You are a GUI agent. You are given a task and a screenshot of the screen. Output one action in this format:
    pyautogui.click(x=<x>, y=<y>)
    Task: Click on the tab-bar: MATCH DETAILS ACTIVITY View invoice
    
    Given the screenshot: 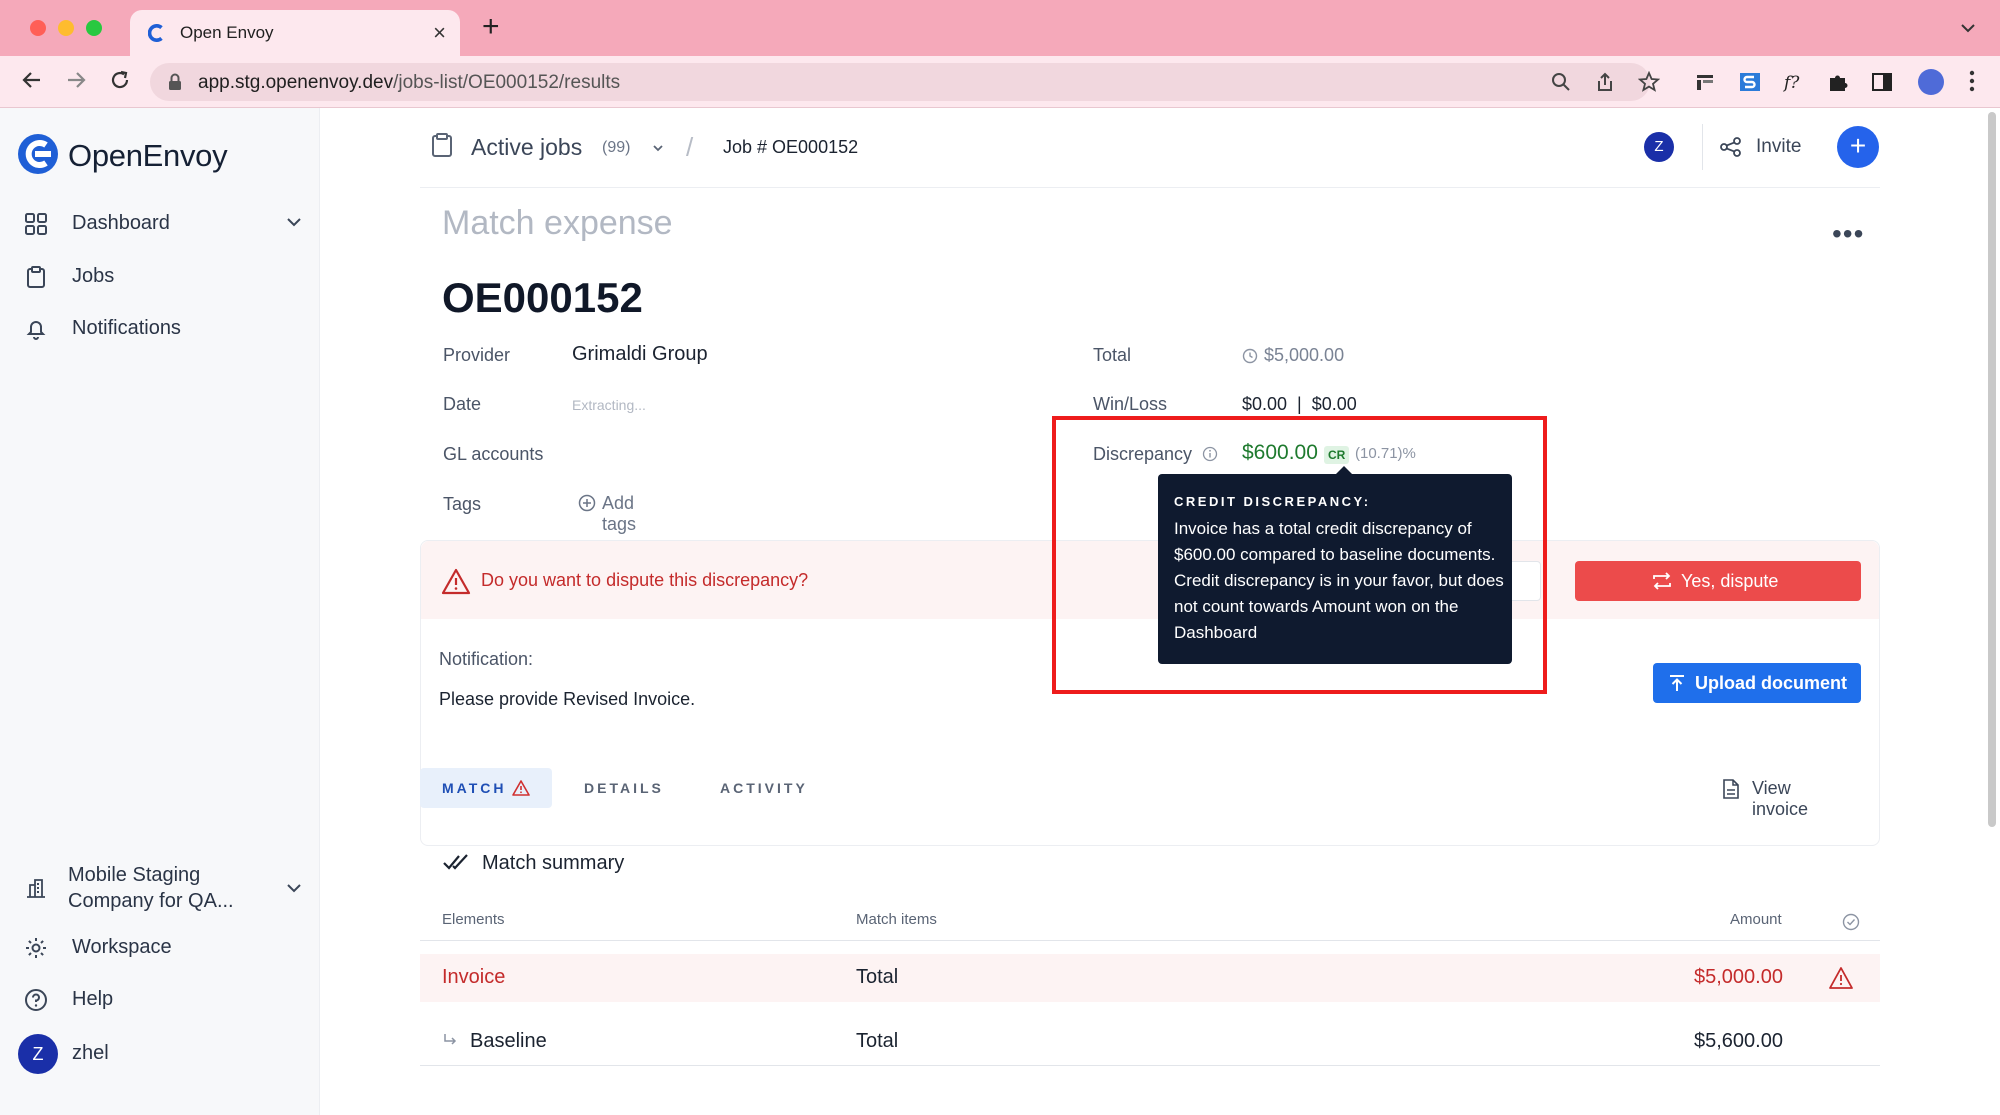 What is the action you would take?
    pyautogui.click(x=1150, y=793)
    